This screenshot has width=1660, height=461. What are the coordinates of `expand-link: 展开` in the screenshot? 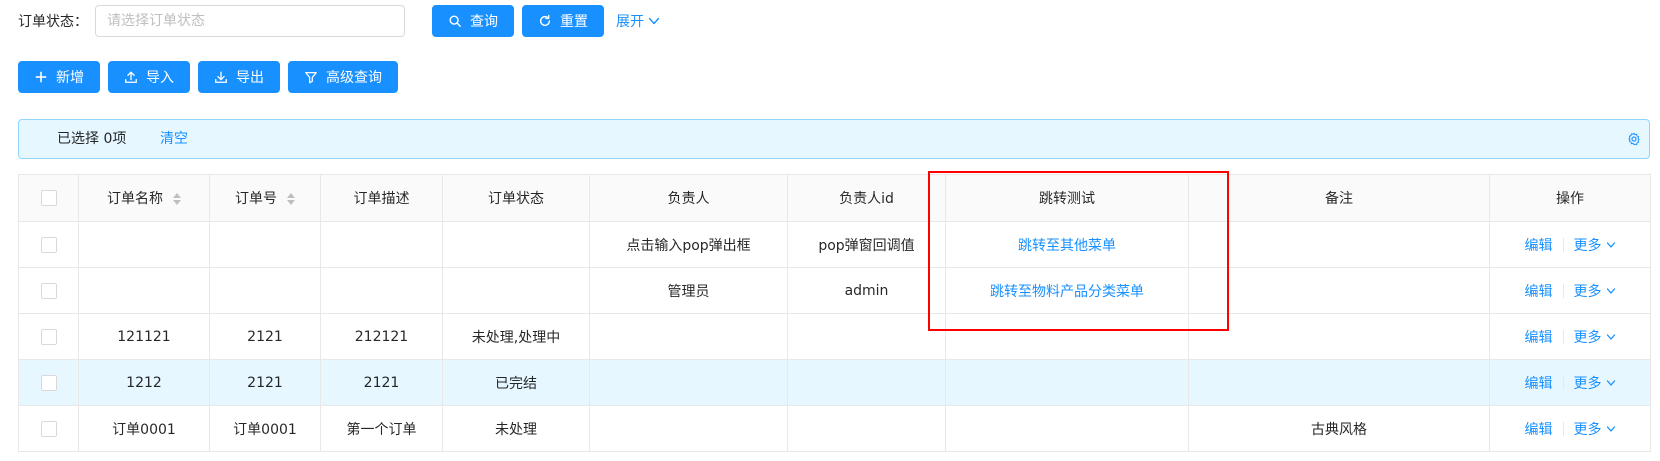 It's located at (638, 21).